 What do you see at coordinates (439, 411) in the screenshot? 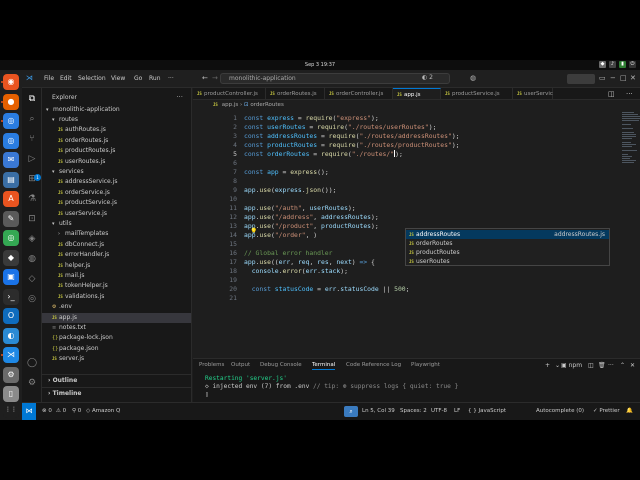
I see `encoding: UTF-8` at bounding box center [439, 411].